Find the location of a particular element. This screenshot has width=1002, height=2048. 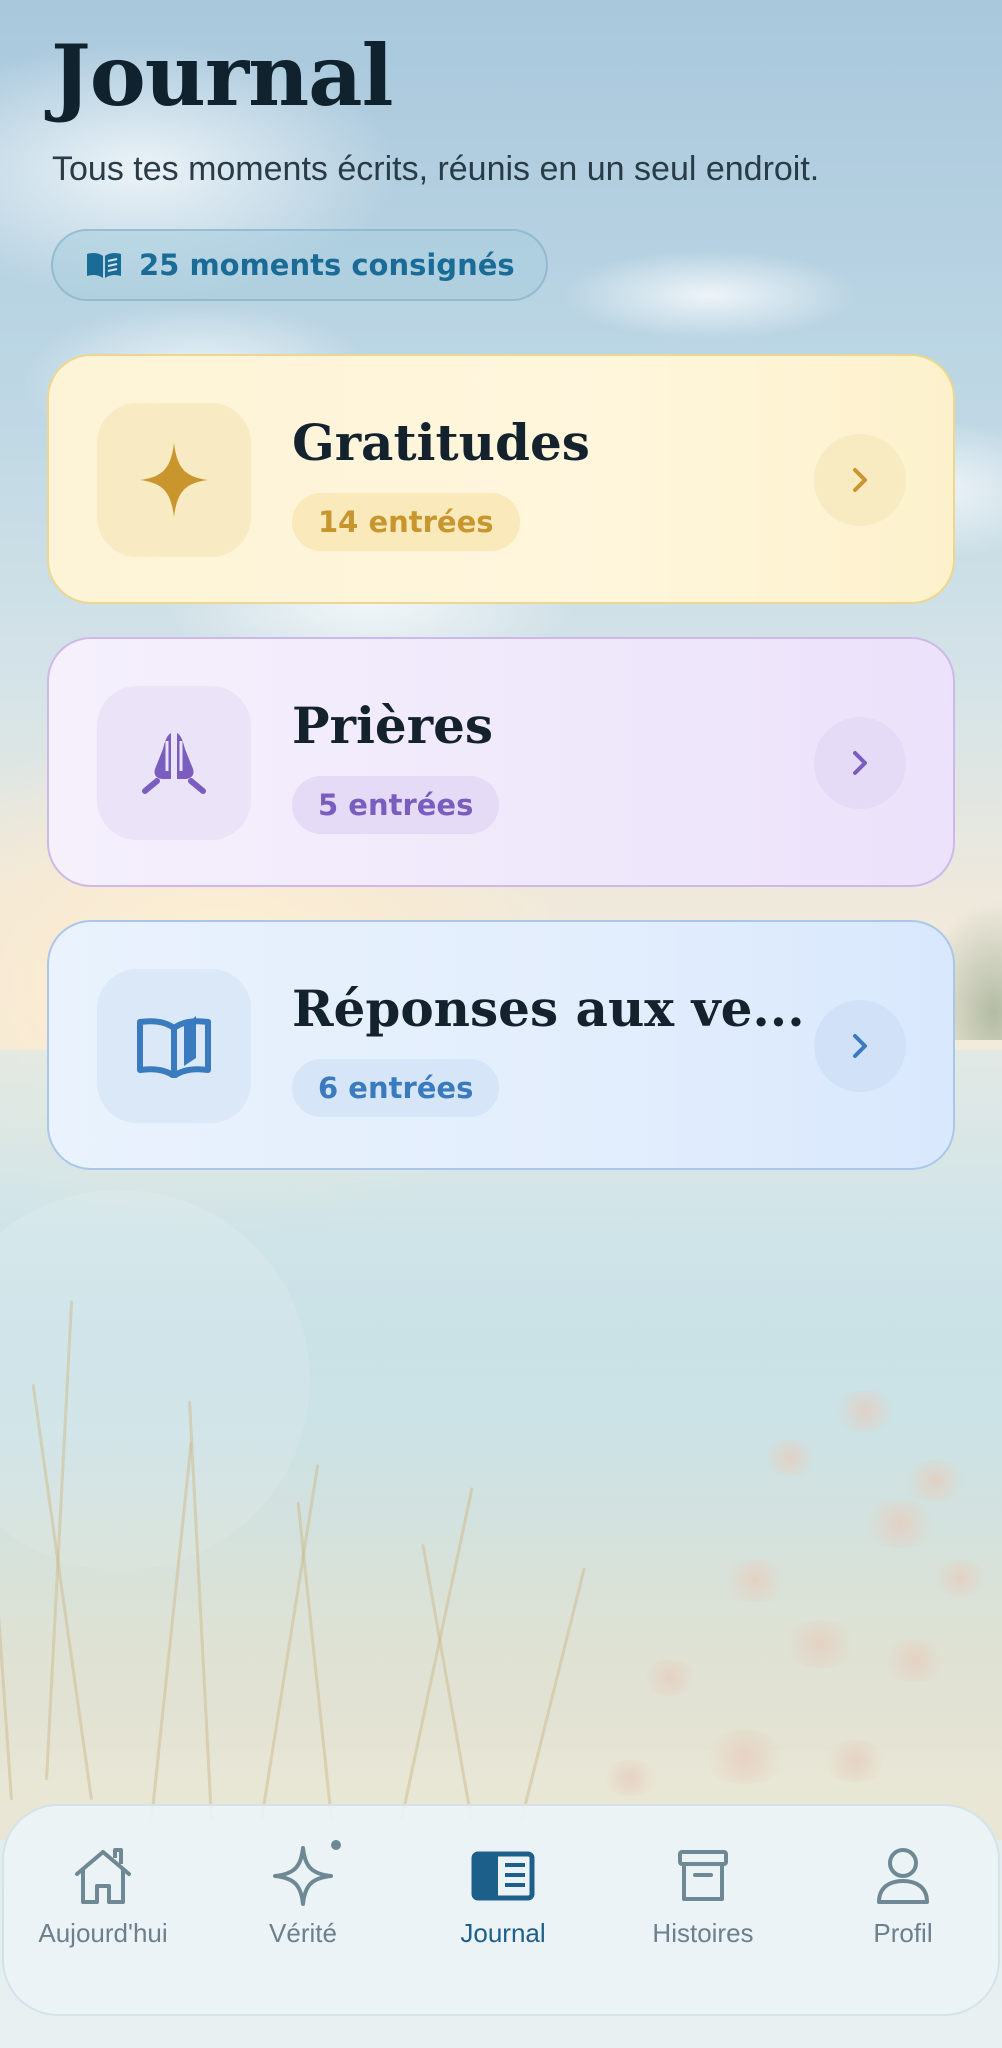

moments-count-badge: 25 moments consignés is located at coordinates (299, 265).